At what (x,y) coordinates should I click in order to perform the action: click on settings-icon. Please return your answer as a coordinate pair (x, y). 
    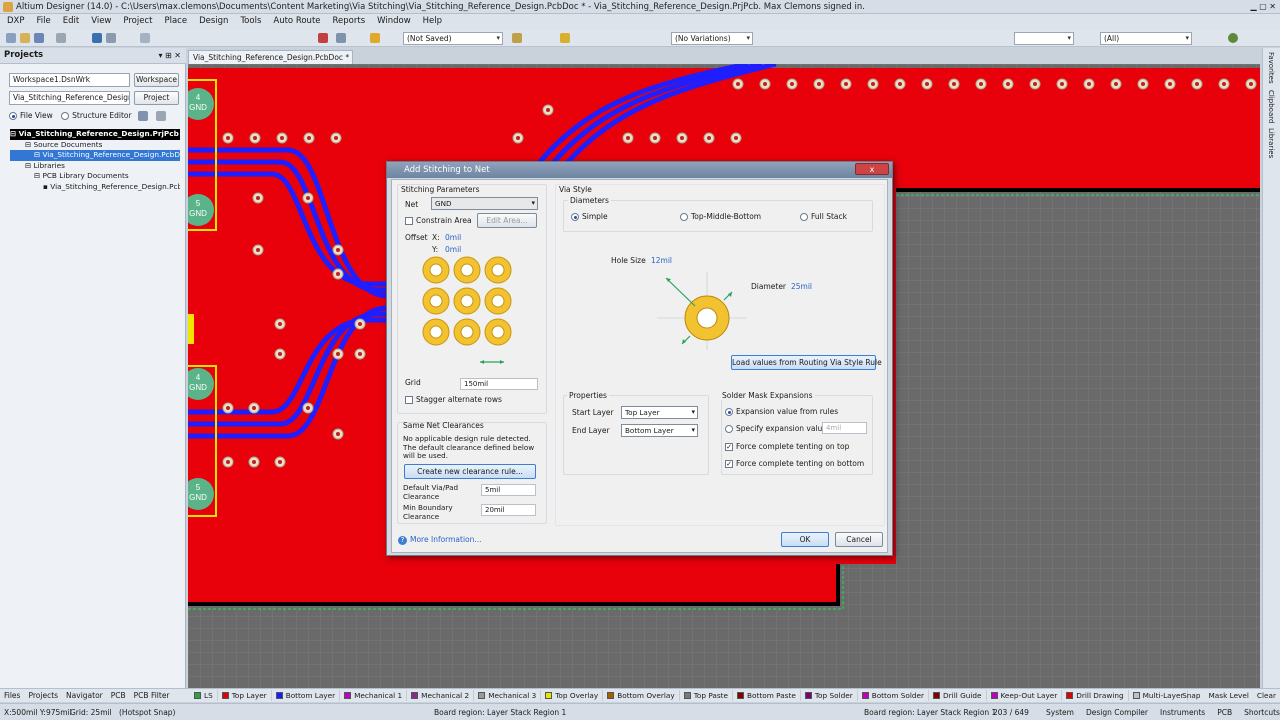
    Looking at the image, I should click on (161, 116).